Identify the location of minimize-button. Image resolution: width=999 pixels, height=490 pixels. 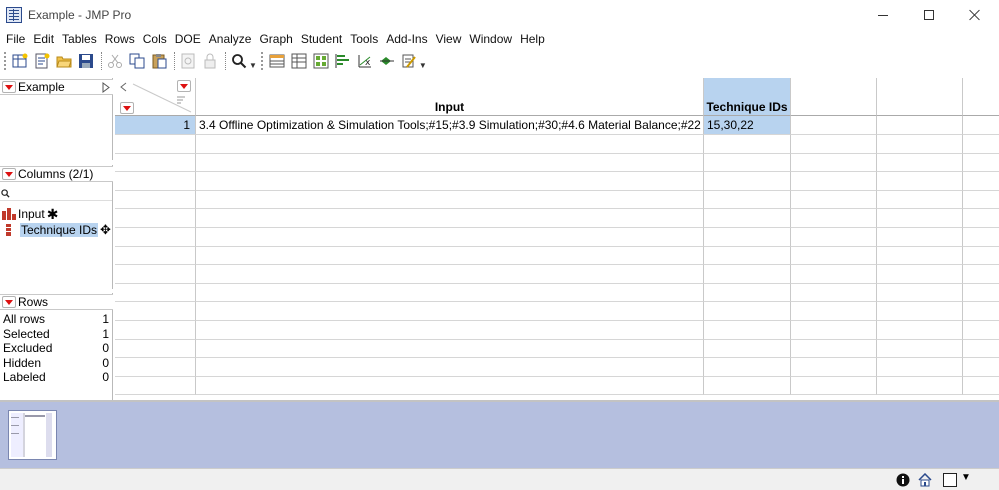
(883, 15).